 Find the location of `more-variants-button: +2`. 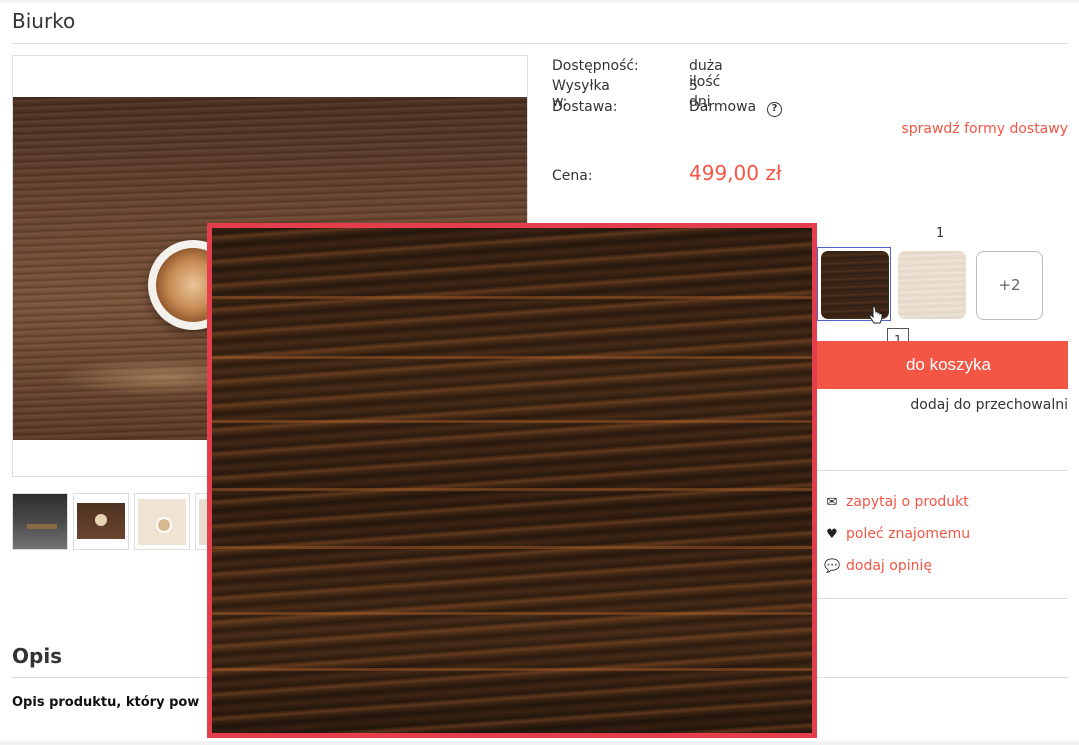

more-variants-button: +2 is located at coordinates (1009, 285).